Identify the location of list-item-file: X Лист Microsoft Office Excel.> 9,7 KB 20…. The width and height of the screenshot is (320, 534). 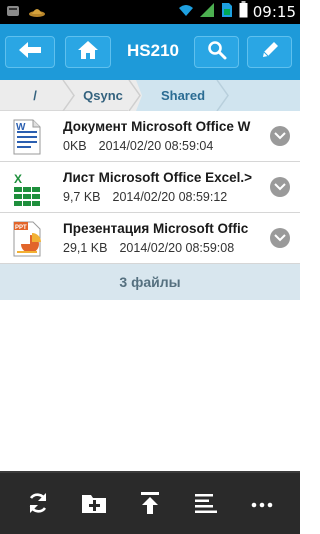
(150, 187).